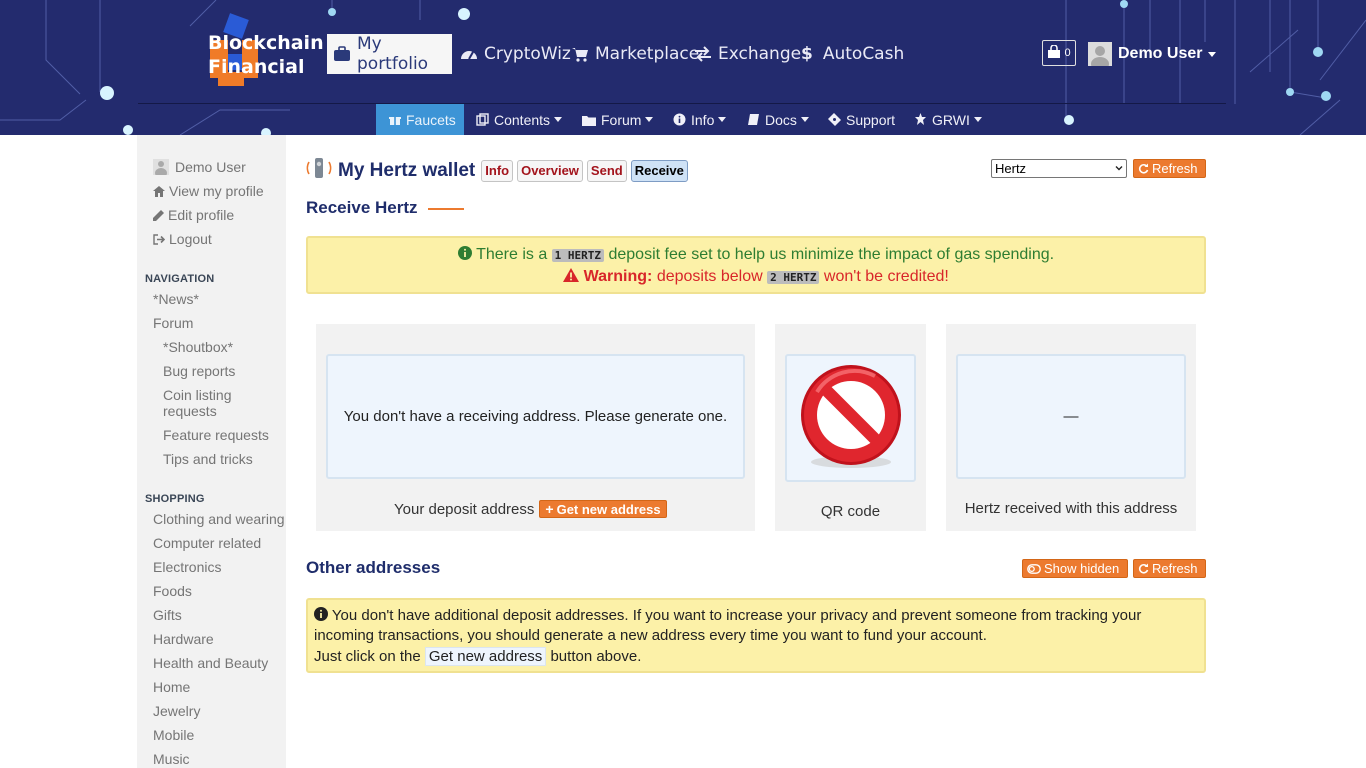 Image resolution: width=1366 pixels, height=768 pixels. What do you see at coordinates (210, 663) in the screenshot?
I see `sidebar-item-health: Health and Beauty` at bounding box center [210, 663].